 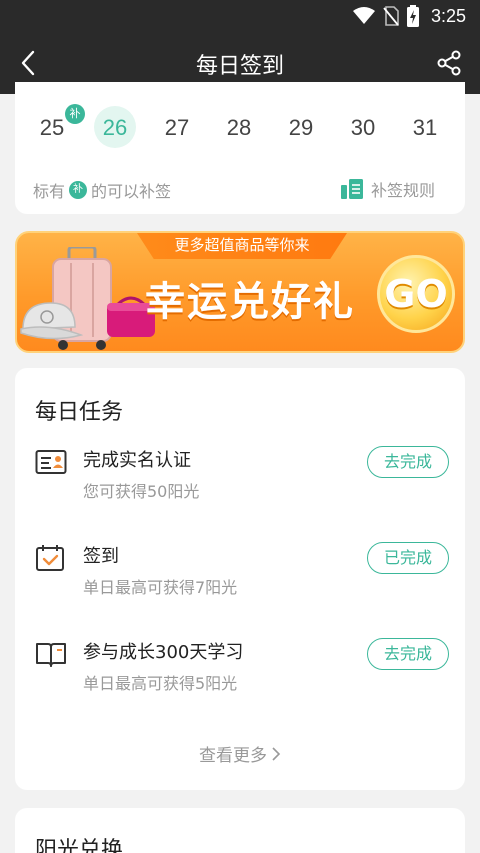 What do you see at coordinates (240, 830) in the screenshot?
I see `sunshine-exchange-card: 阳光兑换` at bounding box center [240, 830].